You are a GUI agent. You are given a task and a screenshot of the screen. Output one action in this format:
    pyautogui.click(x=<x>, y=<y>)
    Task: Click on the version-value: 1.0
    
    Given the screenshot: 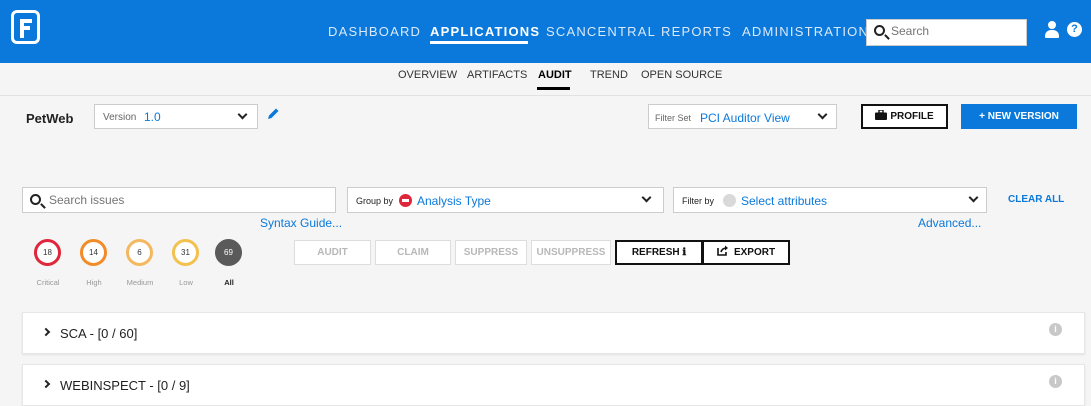 What is the action you would take?
    pyautogui.click(x=152, y=117)
    